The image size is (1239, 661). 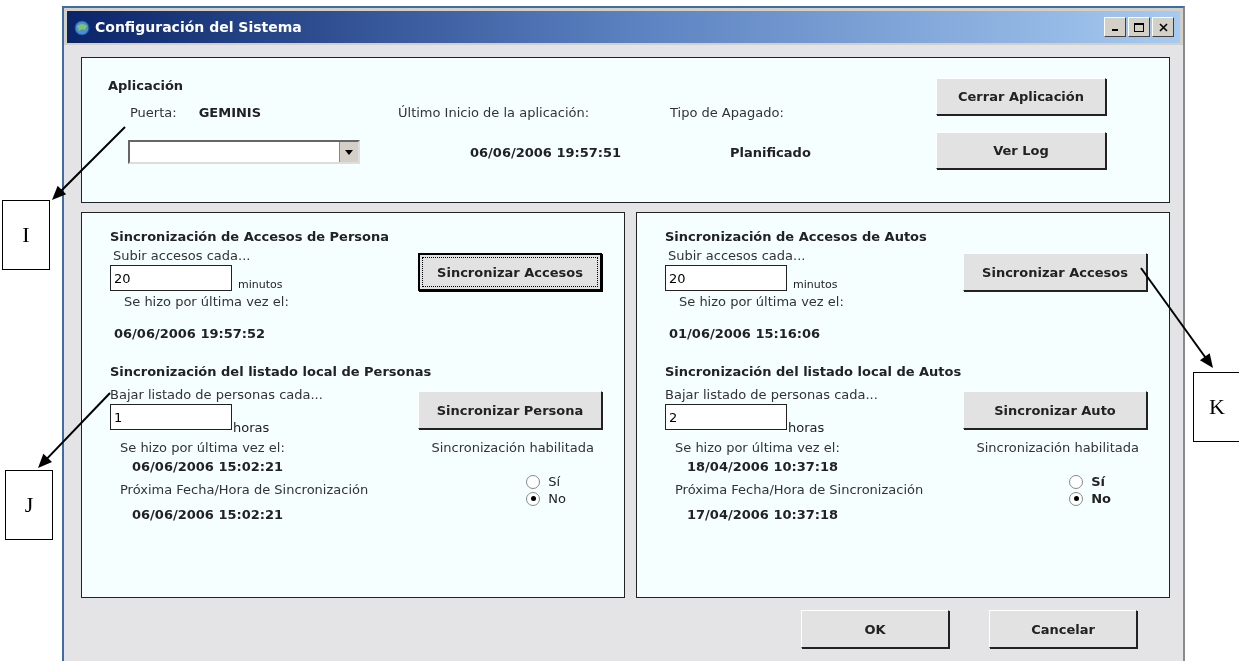 What do you see at coordinates (171, 417) in the screenshot?
I see `interval-input: 1` at bounding box center [171, 417].